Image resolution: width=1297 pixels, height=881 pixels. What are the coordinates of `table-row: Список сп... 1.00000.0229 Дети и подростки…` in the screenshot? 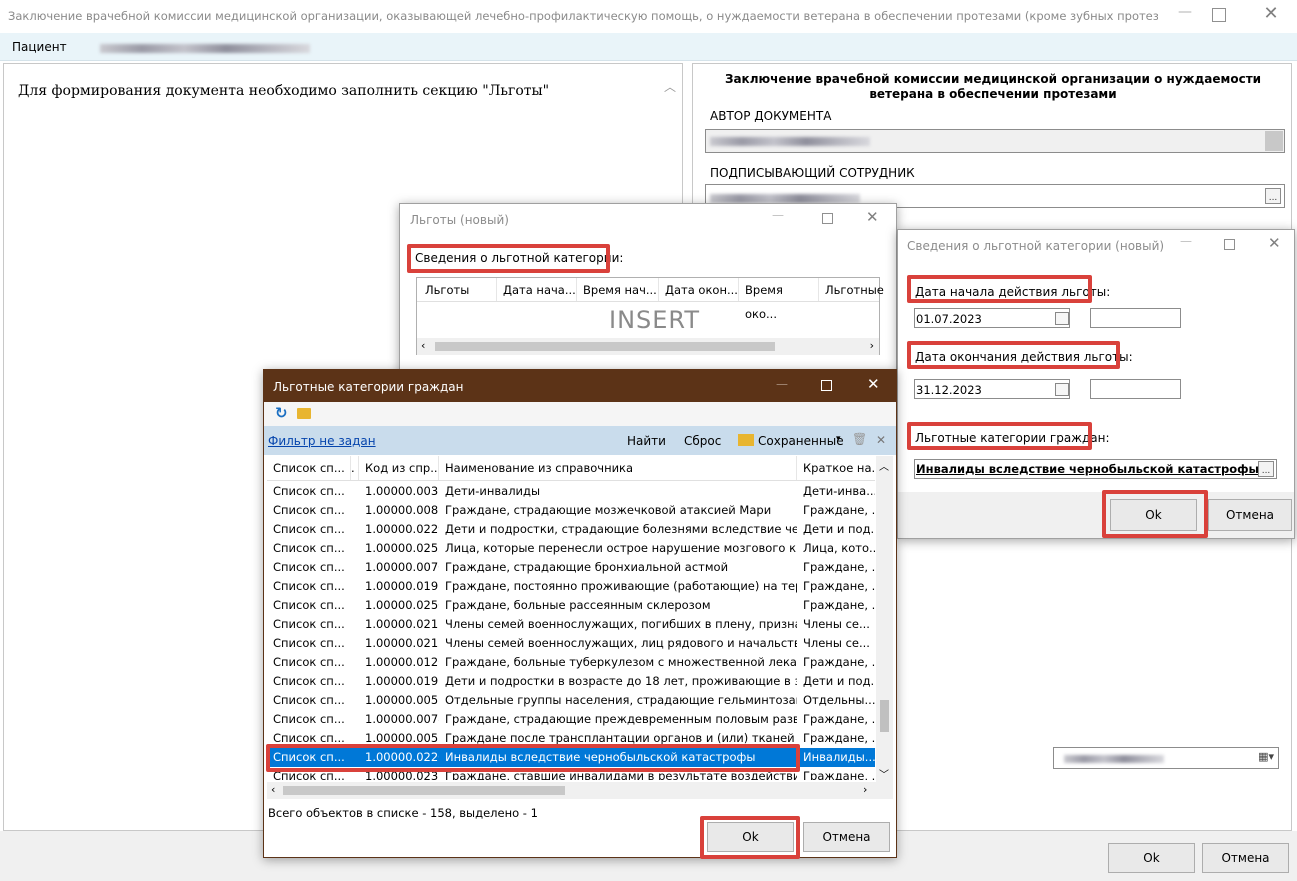 It's located at (571, 529).